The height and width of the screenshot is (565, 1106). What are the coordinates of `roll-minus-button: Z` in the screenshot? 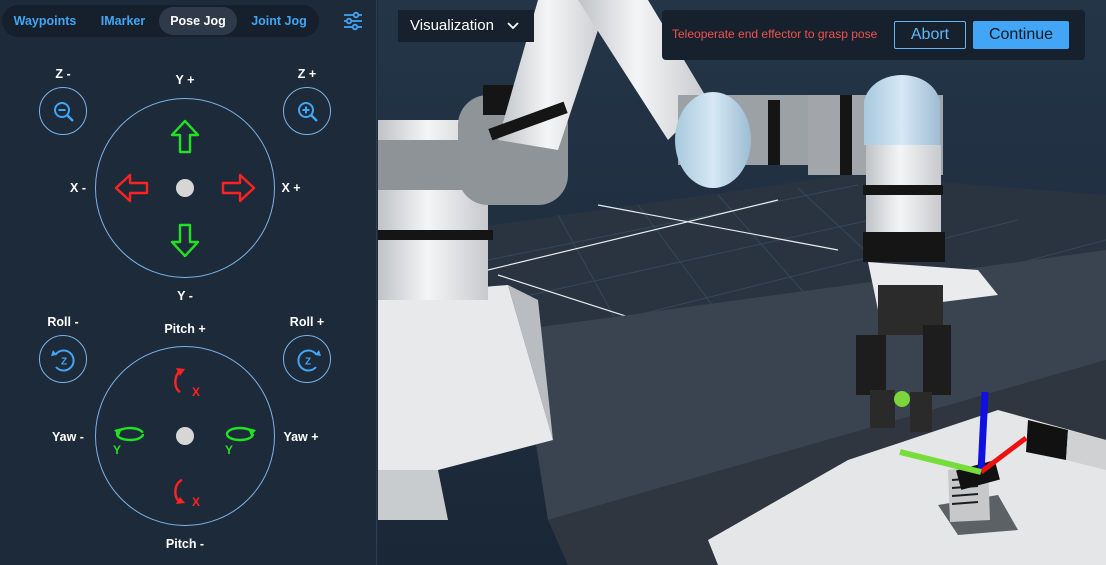 It's located at (63, 359).